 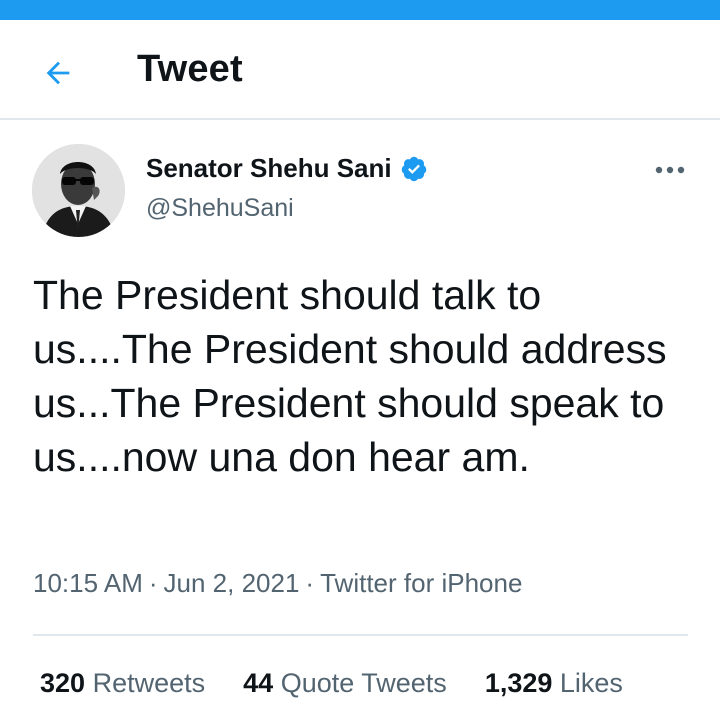 I want to click on engagement-stats: 320 Retweets 44 Quote Tweets 1,329 Likes, so click(x=350, y=683).